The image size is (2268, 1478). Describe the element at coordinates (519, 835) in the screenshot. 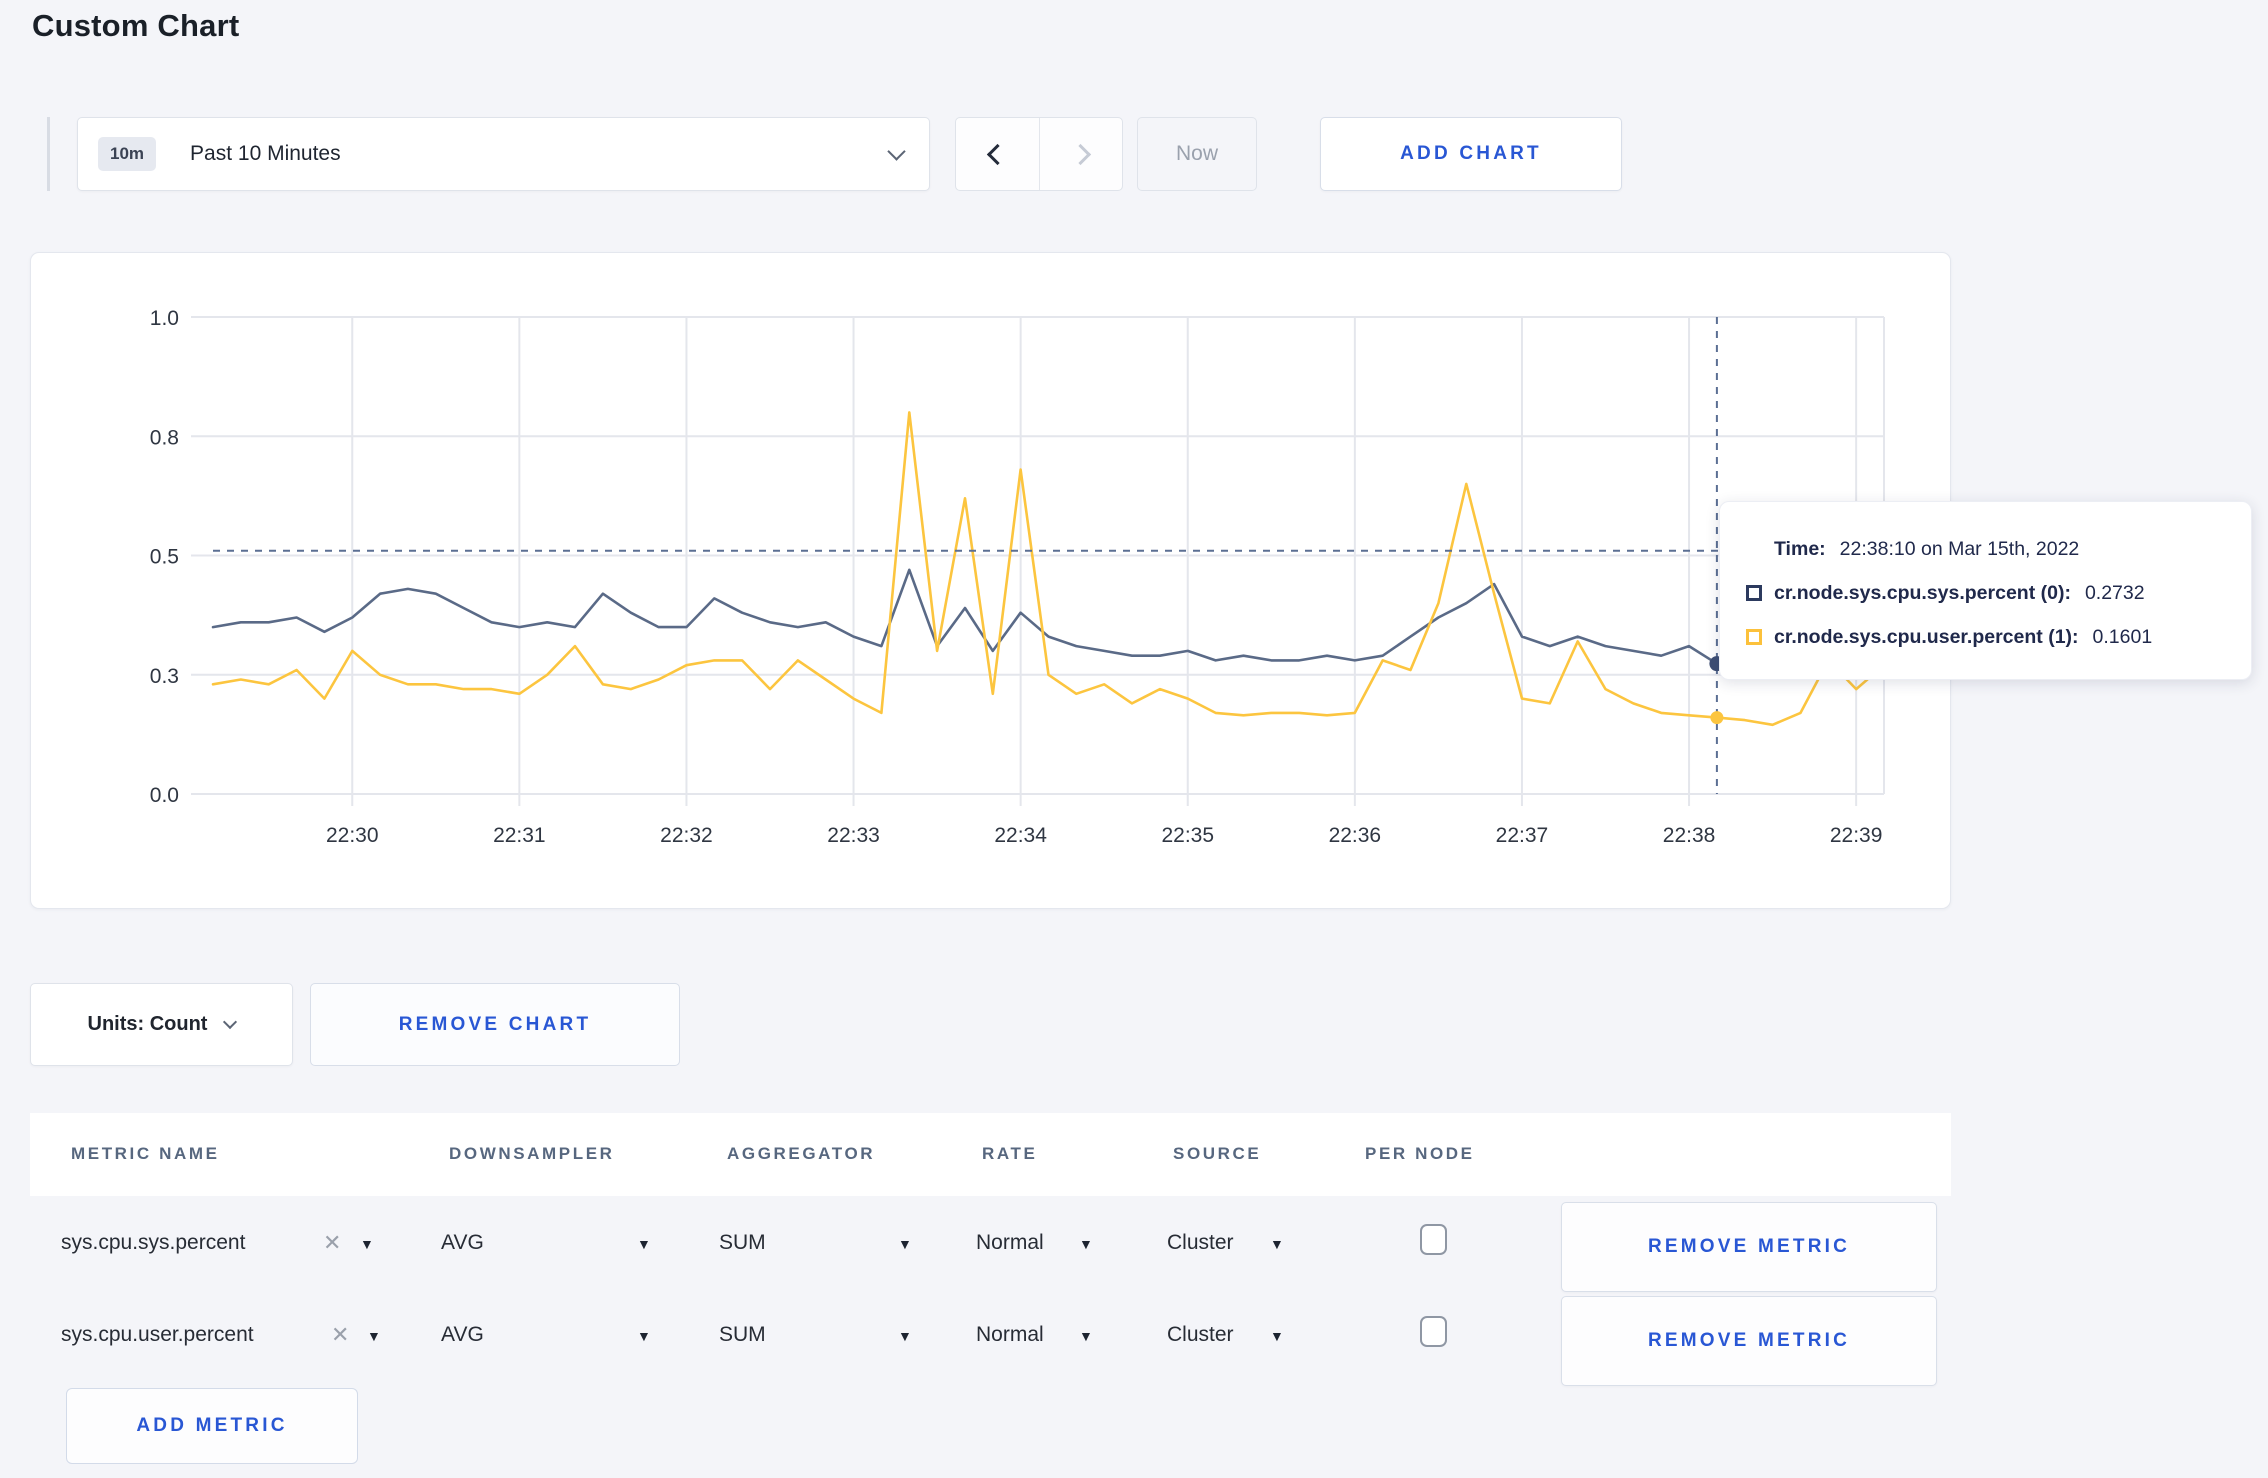

I see `x-axis-tick-label: 22:31` at that location.